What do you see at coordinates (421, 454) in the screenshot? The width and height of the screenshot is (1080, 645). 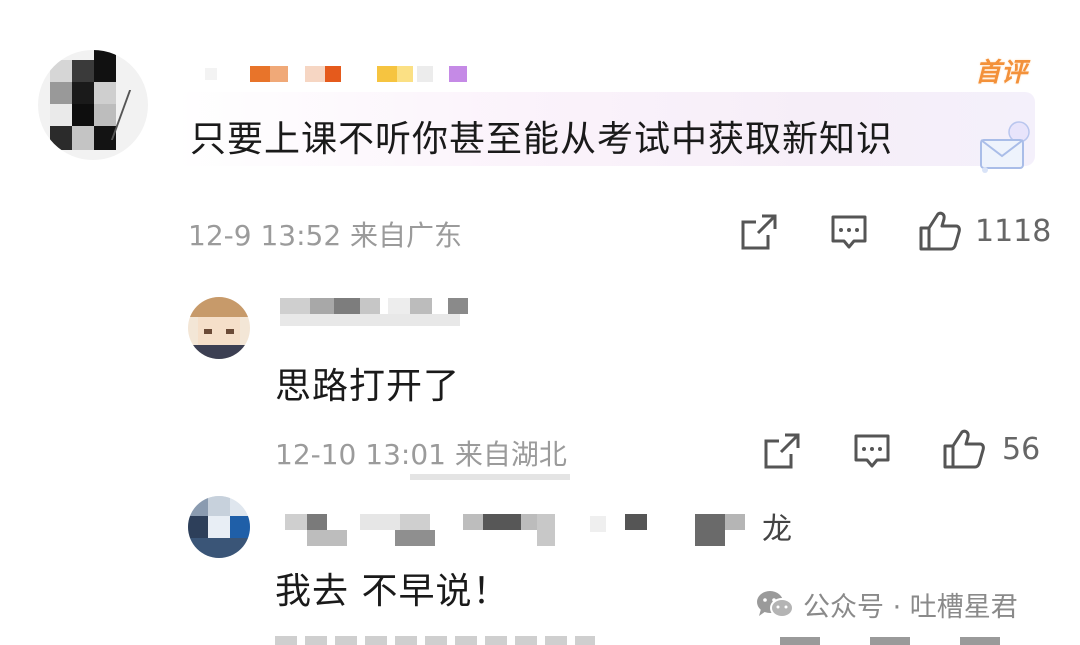 I see `timestamp-location: 12-10 13:01 来自湖北` at bounding box center [421, 454].